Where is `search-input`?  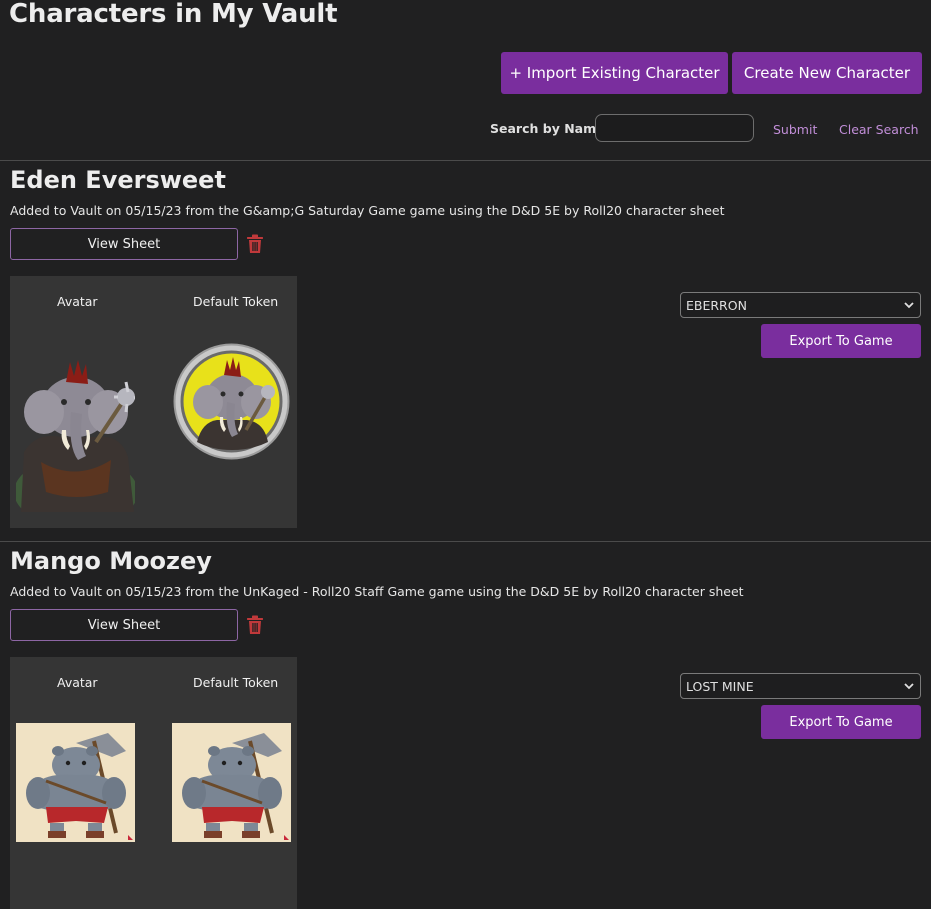 search-input is located at coordinates (674, 128).